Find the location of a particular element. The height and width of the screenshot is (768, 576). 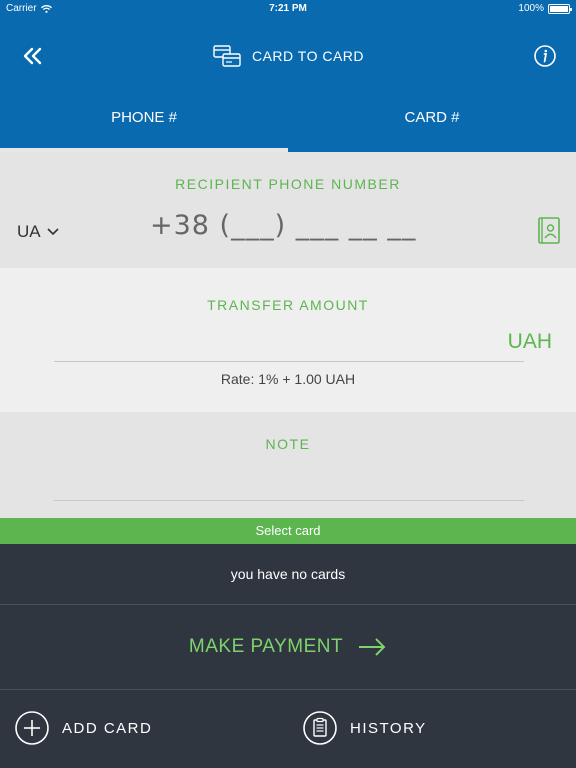

note-underline is located at coordinates (289, 500).